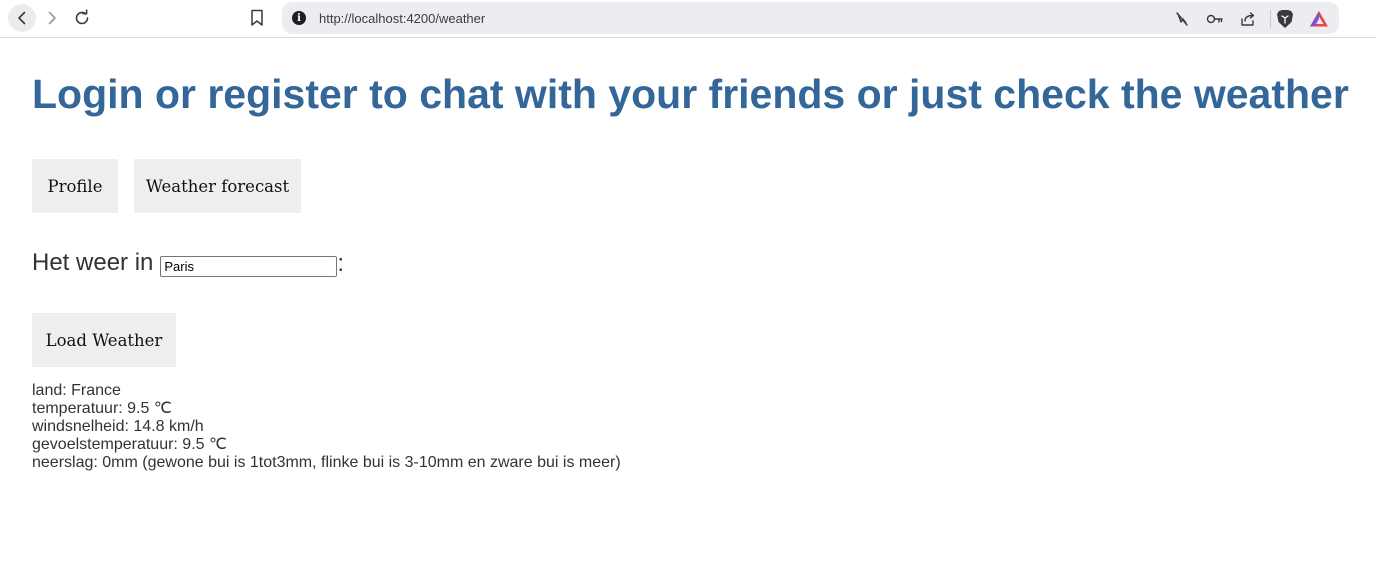 This screenshot has width=1376, height=571. What do you see at coordinates (402, 18) in the screenshot?
I see `url-text: http://localhost:4200/weather` at bounding box center [402, 18].